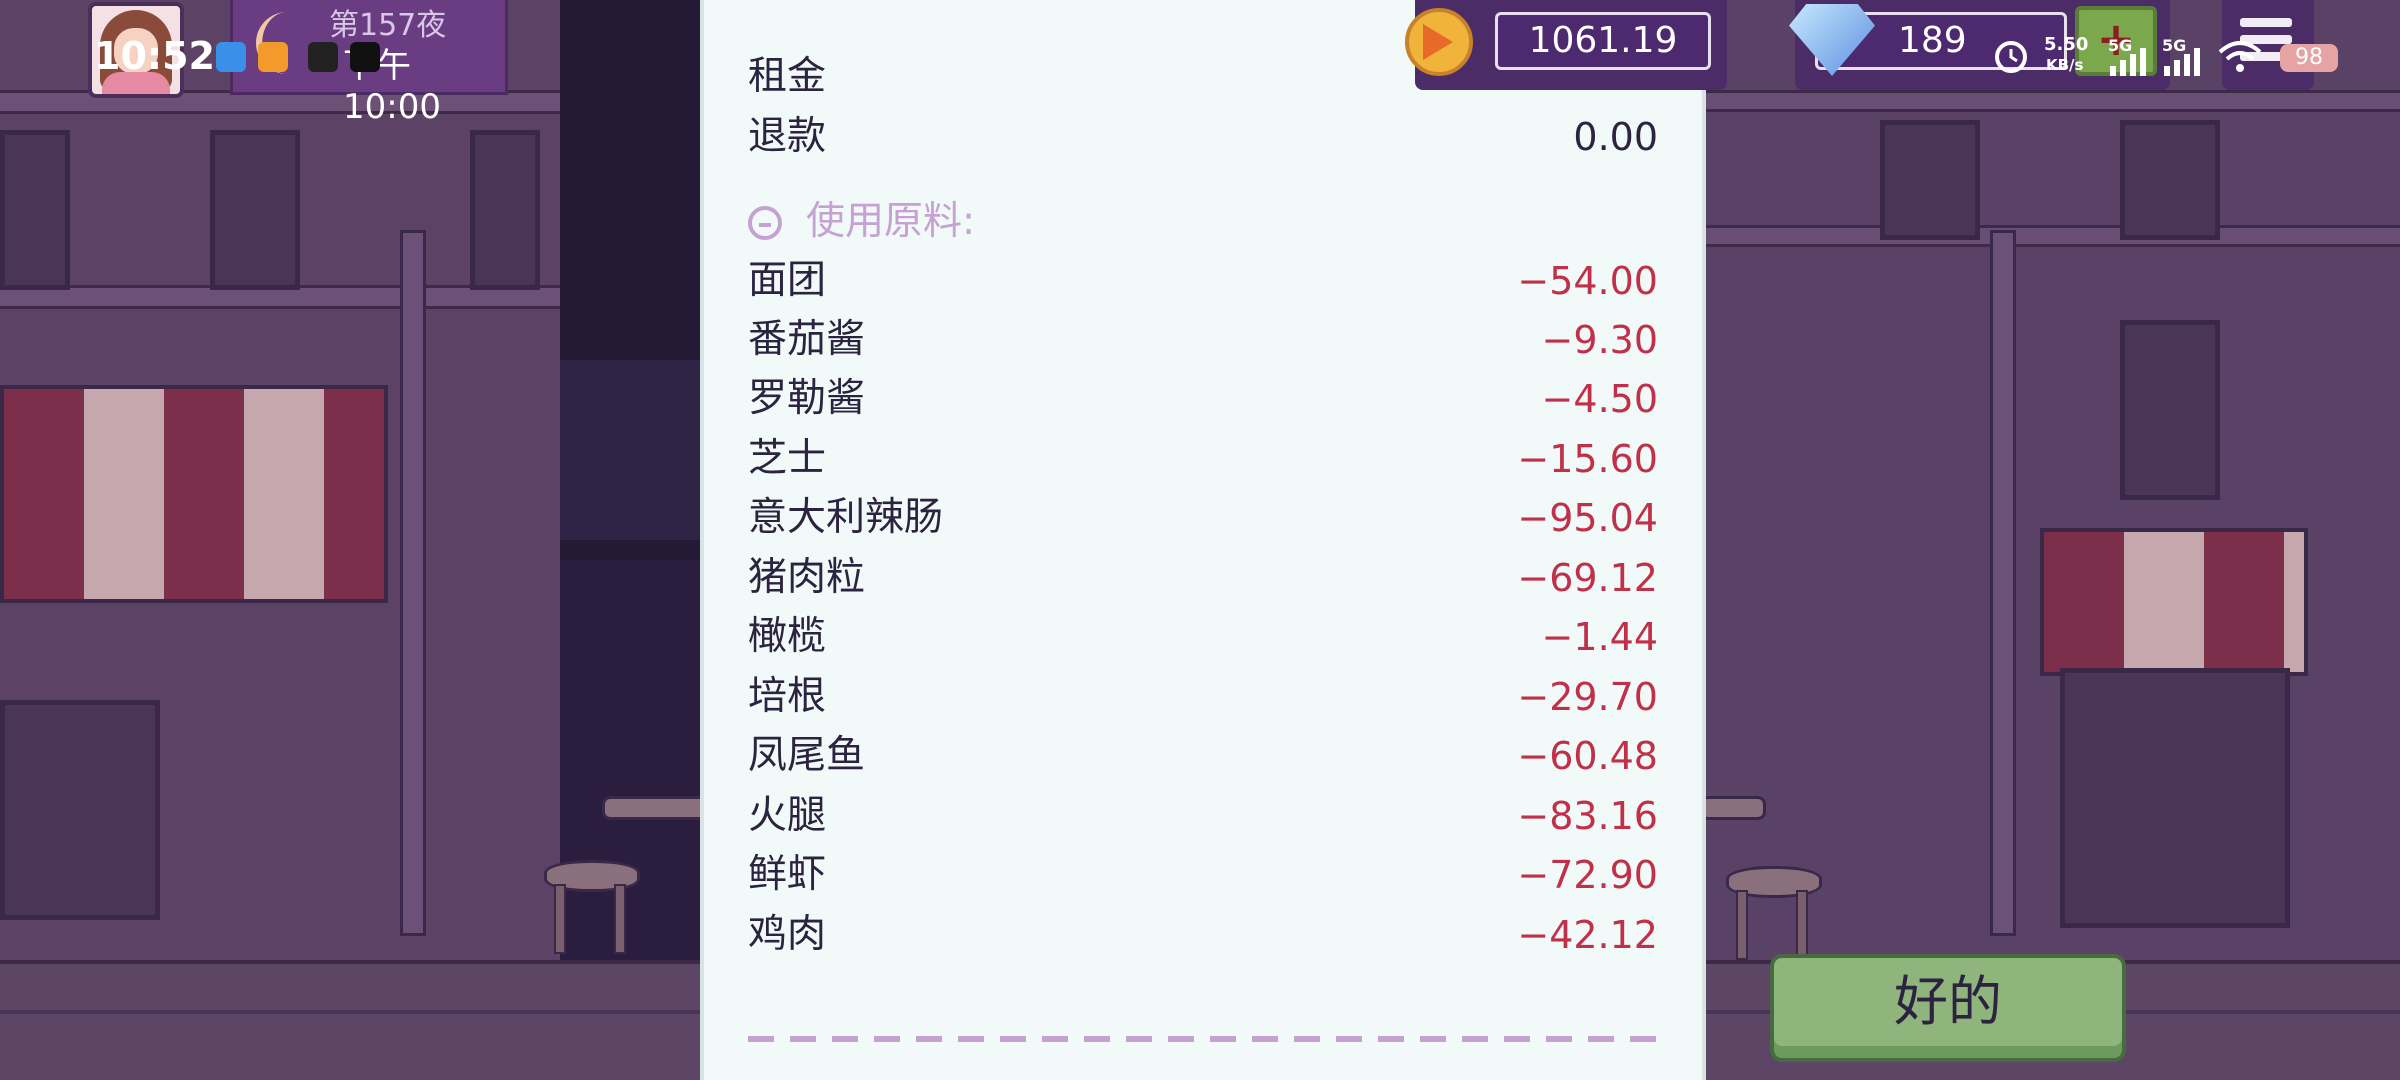 The width and height of the screenshot is (2400, 1080). What do you see at coordinates (787, 280) in the screenshot?
I see `ingredient-name: 面团` at bounding box center [787, 280].